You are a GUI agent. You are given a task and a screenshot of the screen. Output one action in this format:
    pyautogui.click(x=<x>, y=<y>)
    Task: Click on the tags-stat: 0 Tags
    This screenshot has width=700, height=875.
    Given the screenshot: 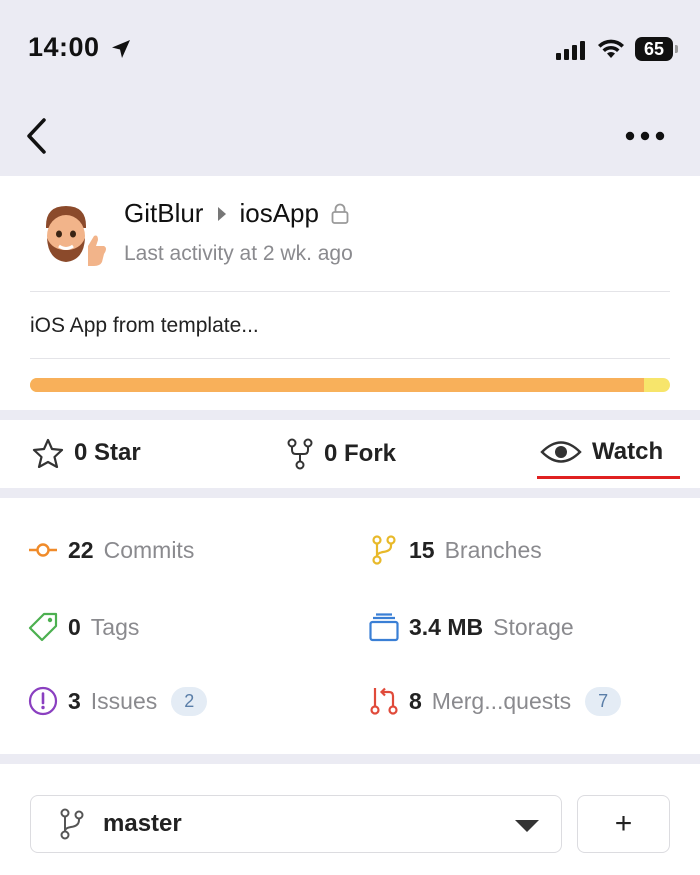 What is the action you would take?
    pyautogui.click(x=83, y=627)
    